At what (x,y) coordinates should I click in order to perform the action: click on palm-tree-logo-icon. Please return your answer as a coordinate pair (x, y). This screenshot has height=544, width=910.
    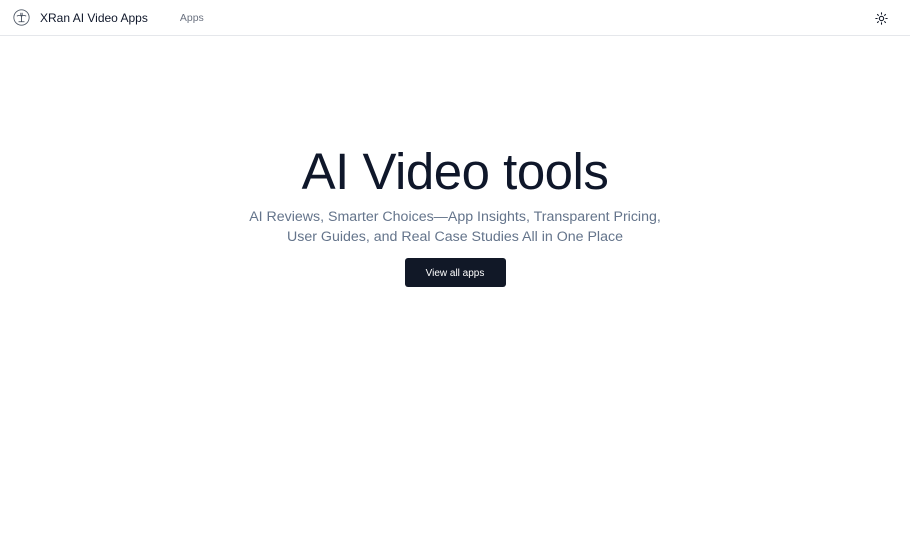
    Looking at the image, I should click on (21, 17).